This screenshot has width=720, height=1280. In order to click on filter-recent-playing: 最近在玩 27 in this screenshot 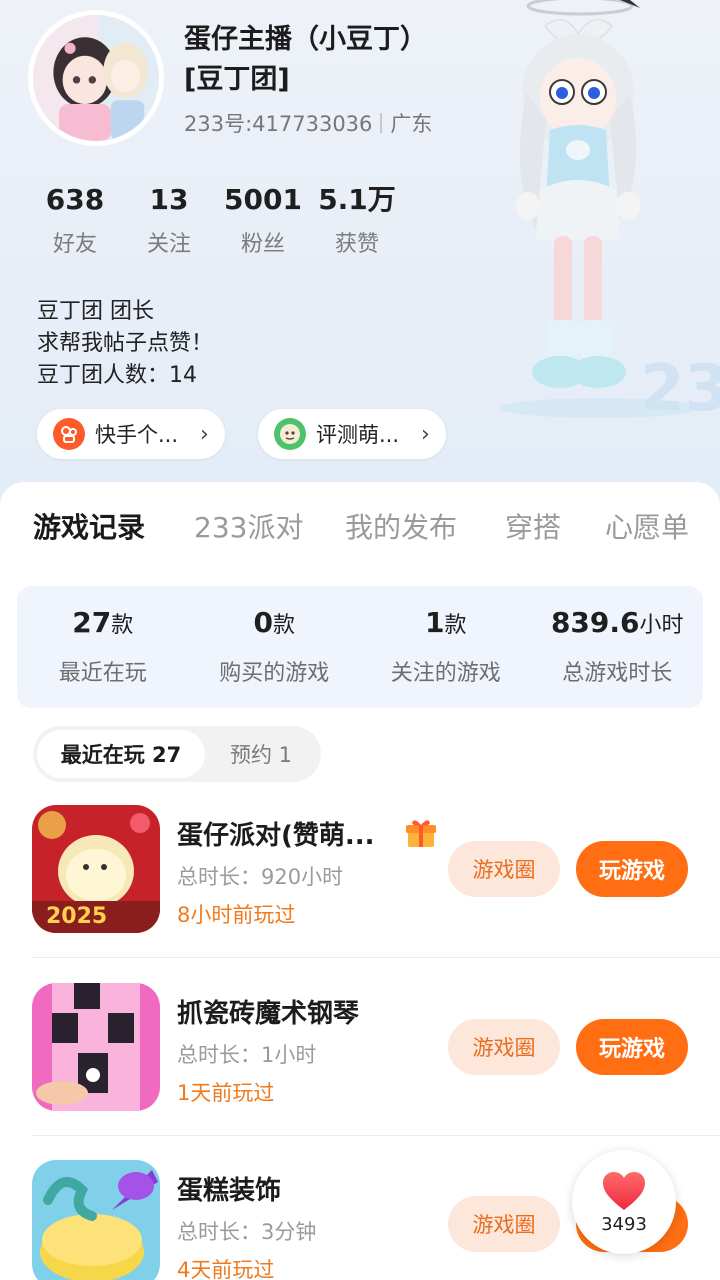, I will do `click(121, 754)`.